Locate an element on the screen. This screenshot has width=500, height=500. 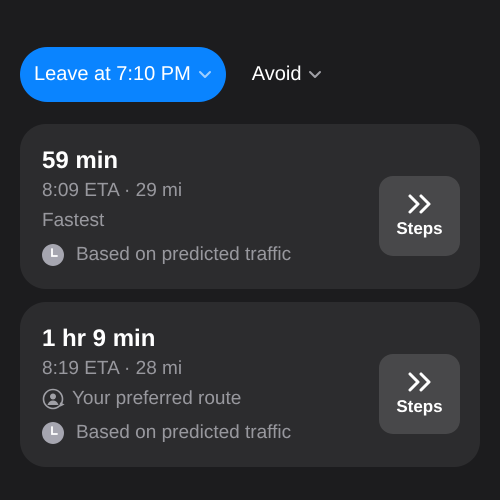
preferred-route-note: Your preferred route is located at coordinates (157, 399).